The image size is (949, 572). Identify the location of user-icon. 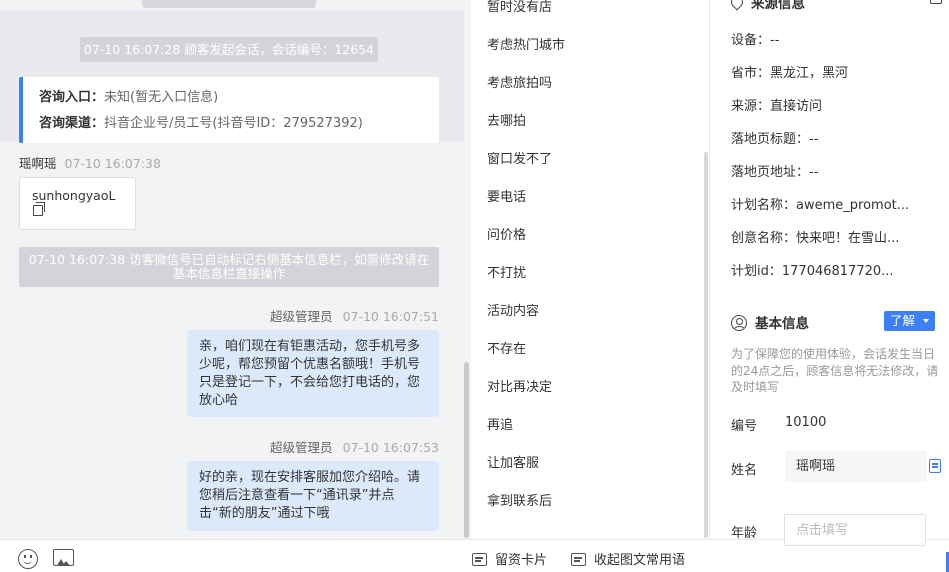
(739, 323).